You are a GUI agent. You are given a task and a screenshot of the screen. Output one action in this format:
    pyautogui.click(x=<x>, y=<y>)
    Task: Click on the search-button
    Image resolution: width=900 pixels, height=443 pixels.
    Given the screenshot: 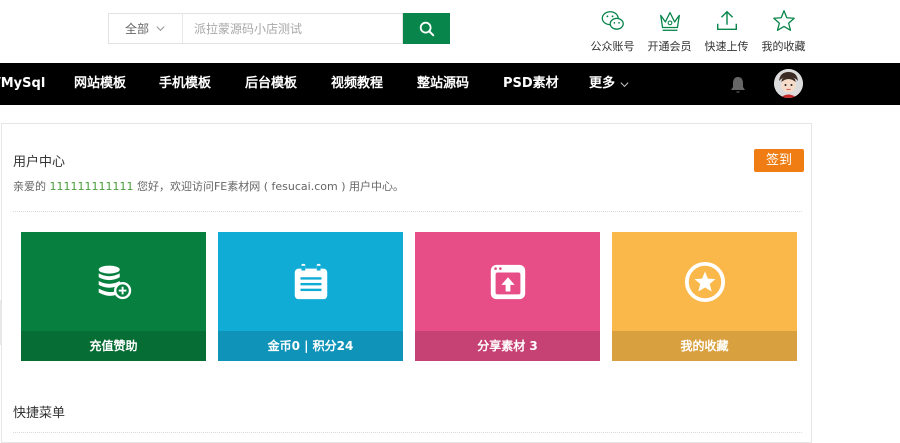 What is the action you would take?
    pyautogui.click(x=426, y=28)
    